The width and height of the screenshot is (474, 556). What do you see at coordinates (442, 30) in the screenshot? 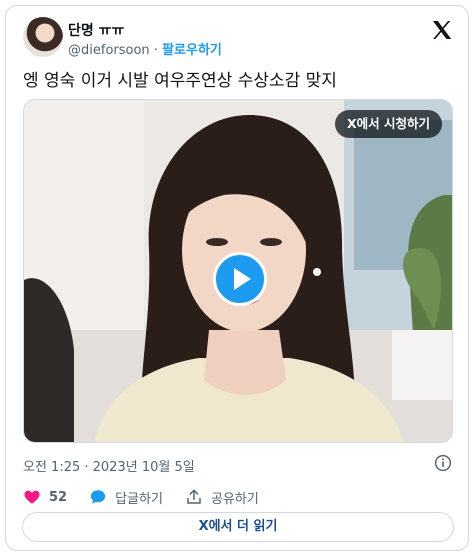
I see `x-logo-icon` at bounding box center [442, 30].